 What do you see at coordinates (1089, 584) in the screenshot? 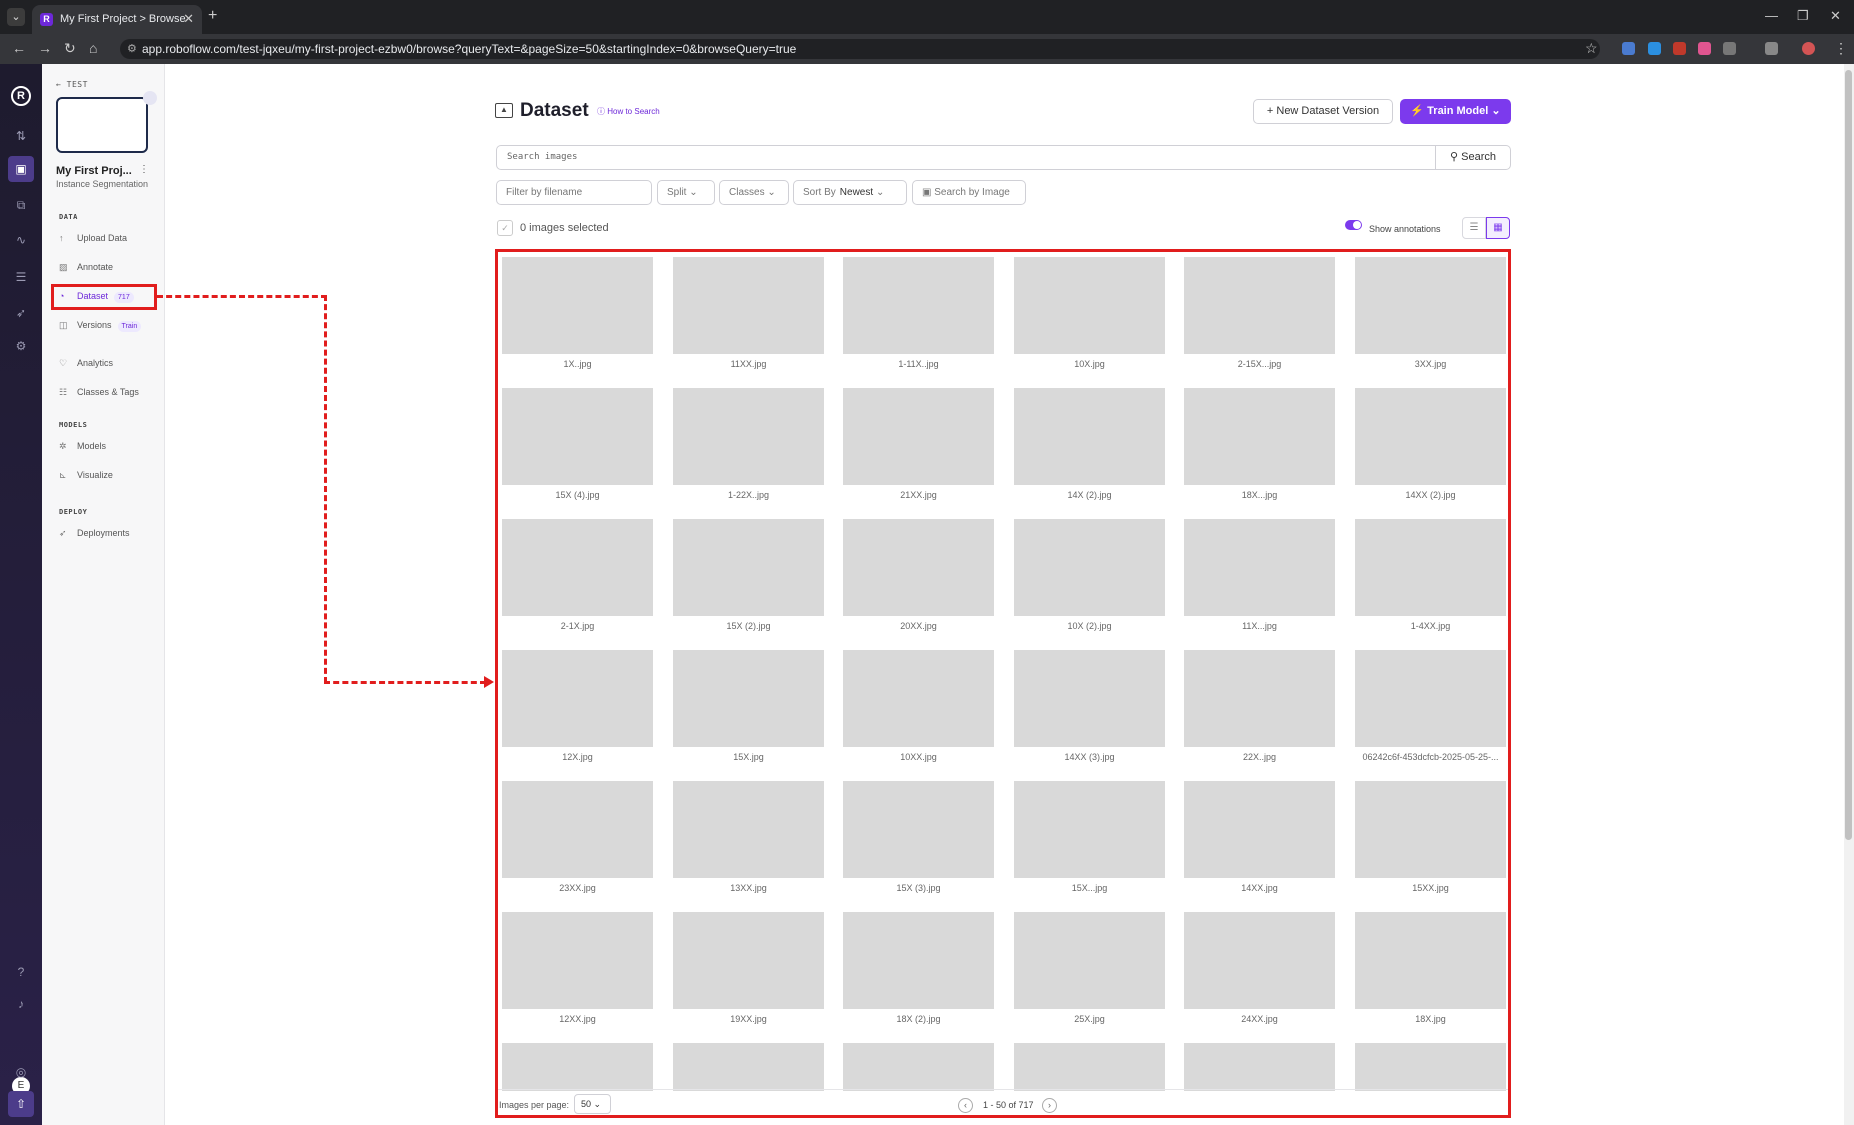
I see `image-card: 10X (2).jpg` at bounding box center [1089, 584].